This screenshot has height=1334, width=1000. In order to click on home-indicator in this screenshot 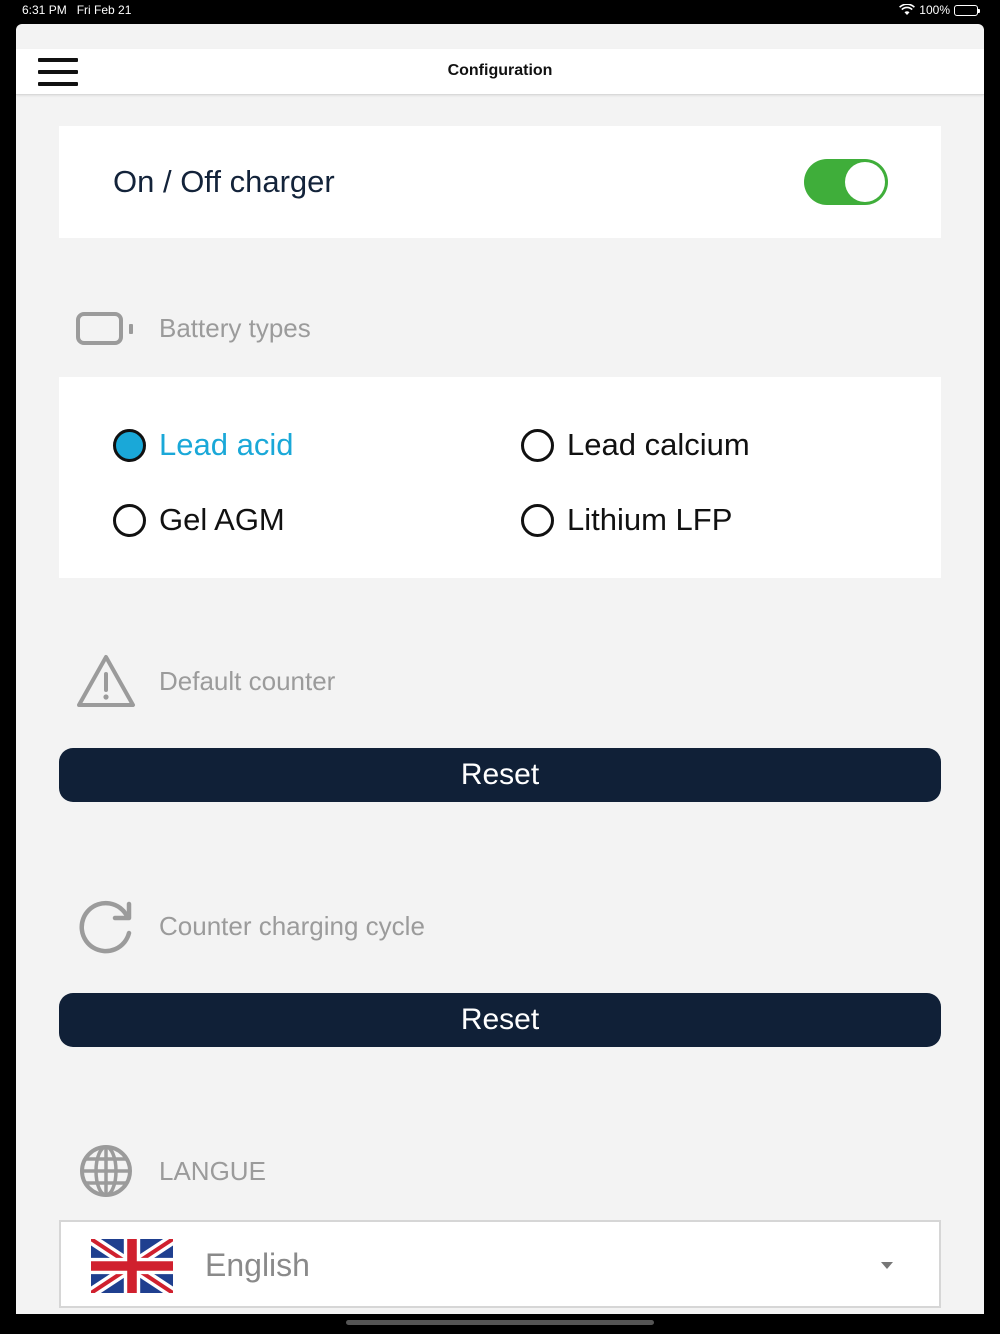, I will do `click(500, 1322)`.